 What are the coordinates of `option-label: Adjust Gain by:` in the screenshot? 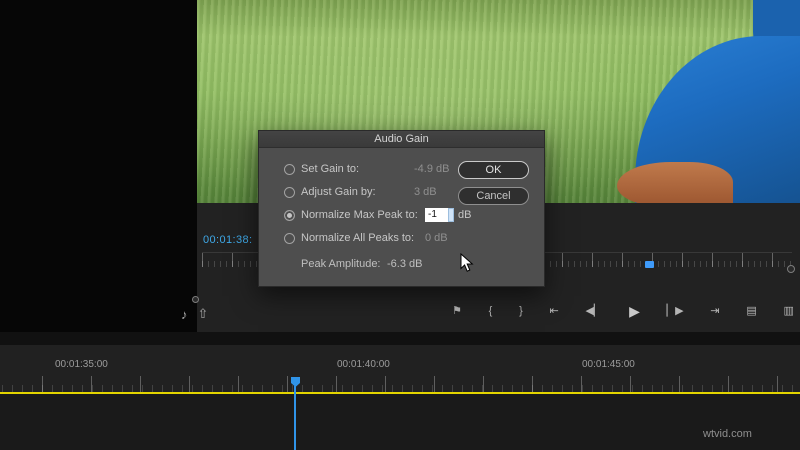 It's located at (338, 192).